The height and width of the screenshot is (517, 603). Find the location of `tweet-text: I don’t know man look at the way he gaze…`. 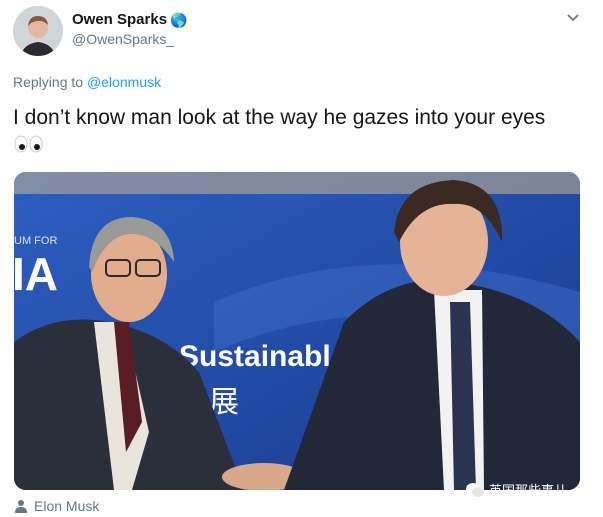

tweet-text: I don’t know man look at the way he gaze… is located at coordinates (279, 117).